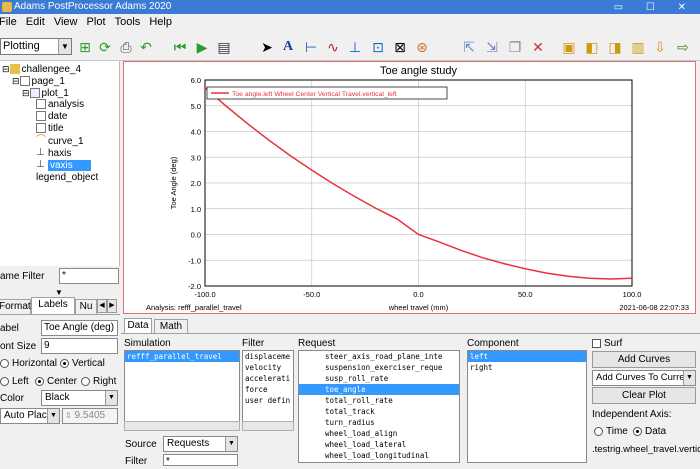 This screenshot has width=700, height=469. What do you see at coordinates (67, 178) in the screenshot?
I see `tree-item-legend: legend_object` at bounding box center [67, 178].